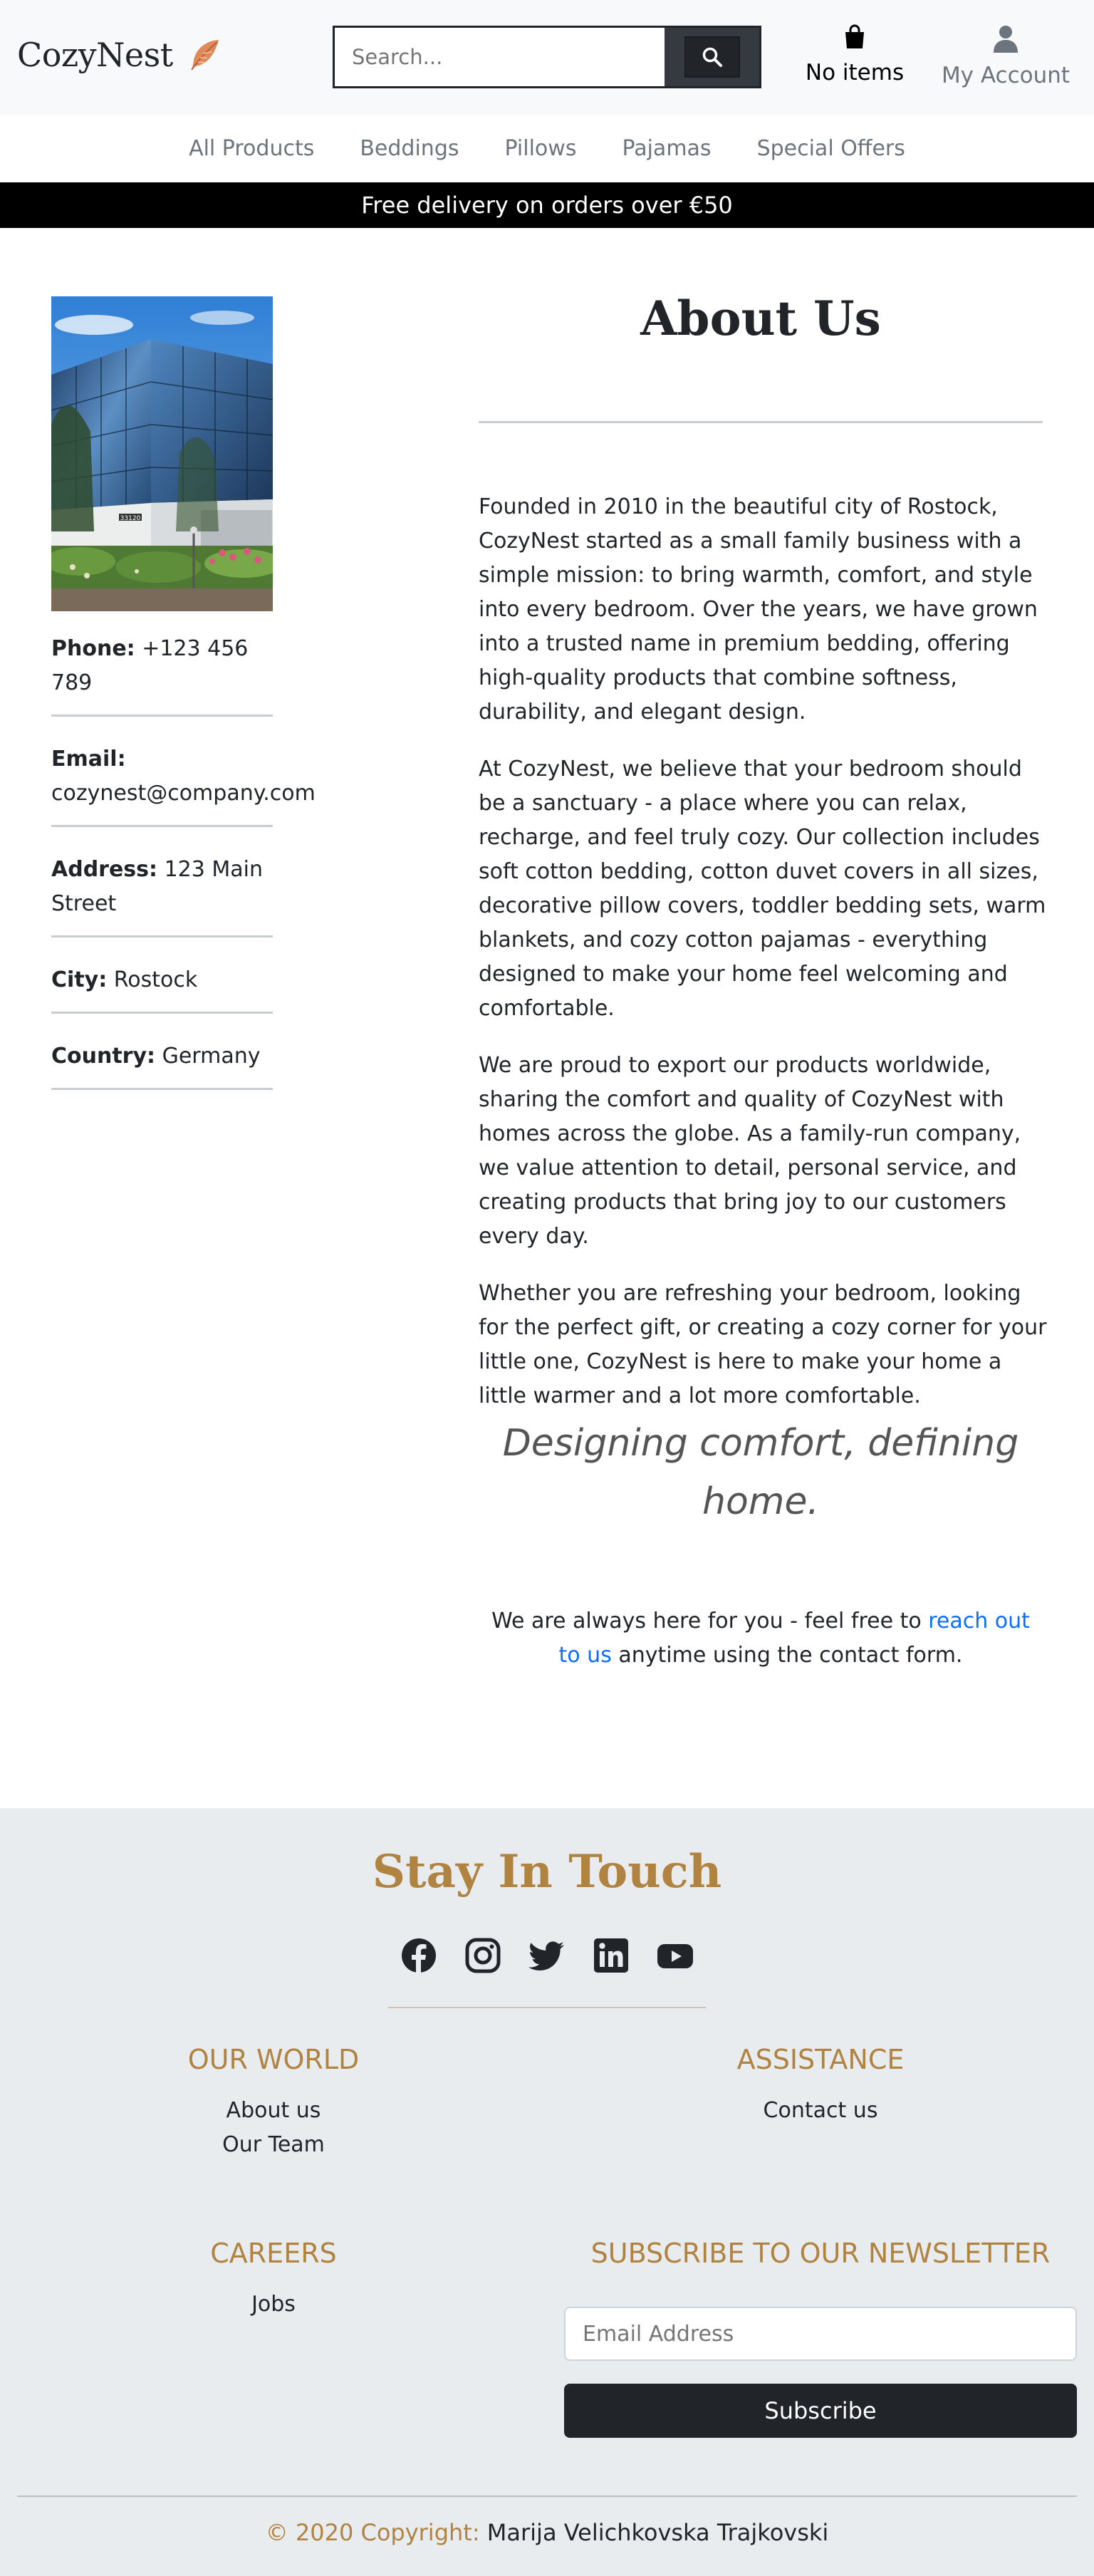  What do you see at coordinates (88, 759) in the screenshot?
I see `email-label: Email:` at bounding box center [88, 759].